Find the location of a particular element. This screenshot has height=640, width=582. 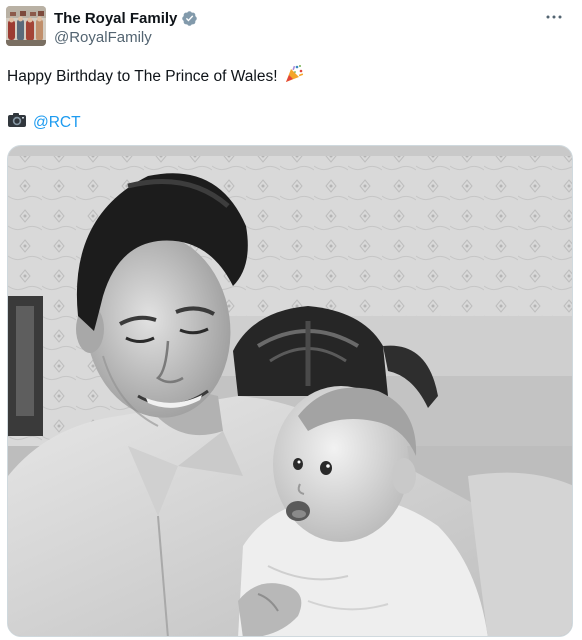

tweet-text: Happy Birthday to The Prince of Wales! is located at coordinates (142, 76).